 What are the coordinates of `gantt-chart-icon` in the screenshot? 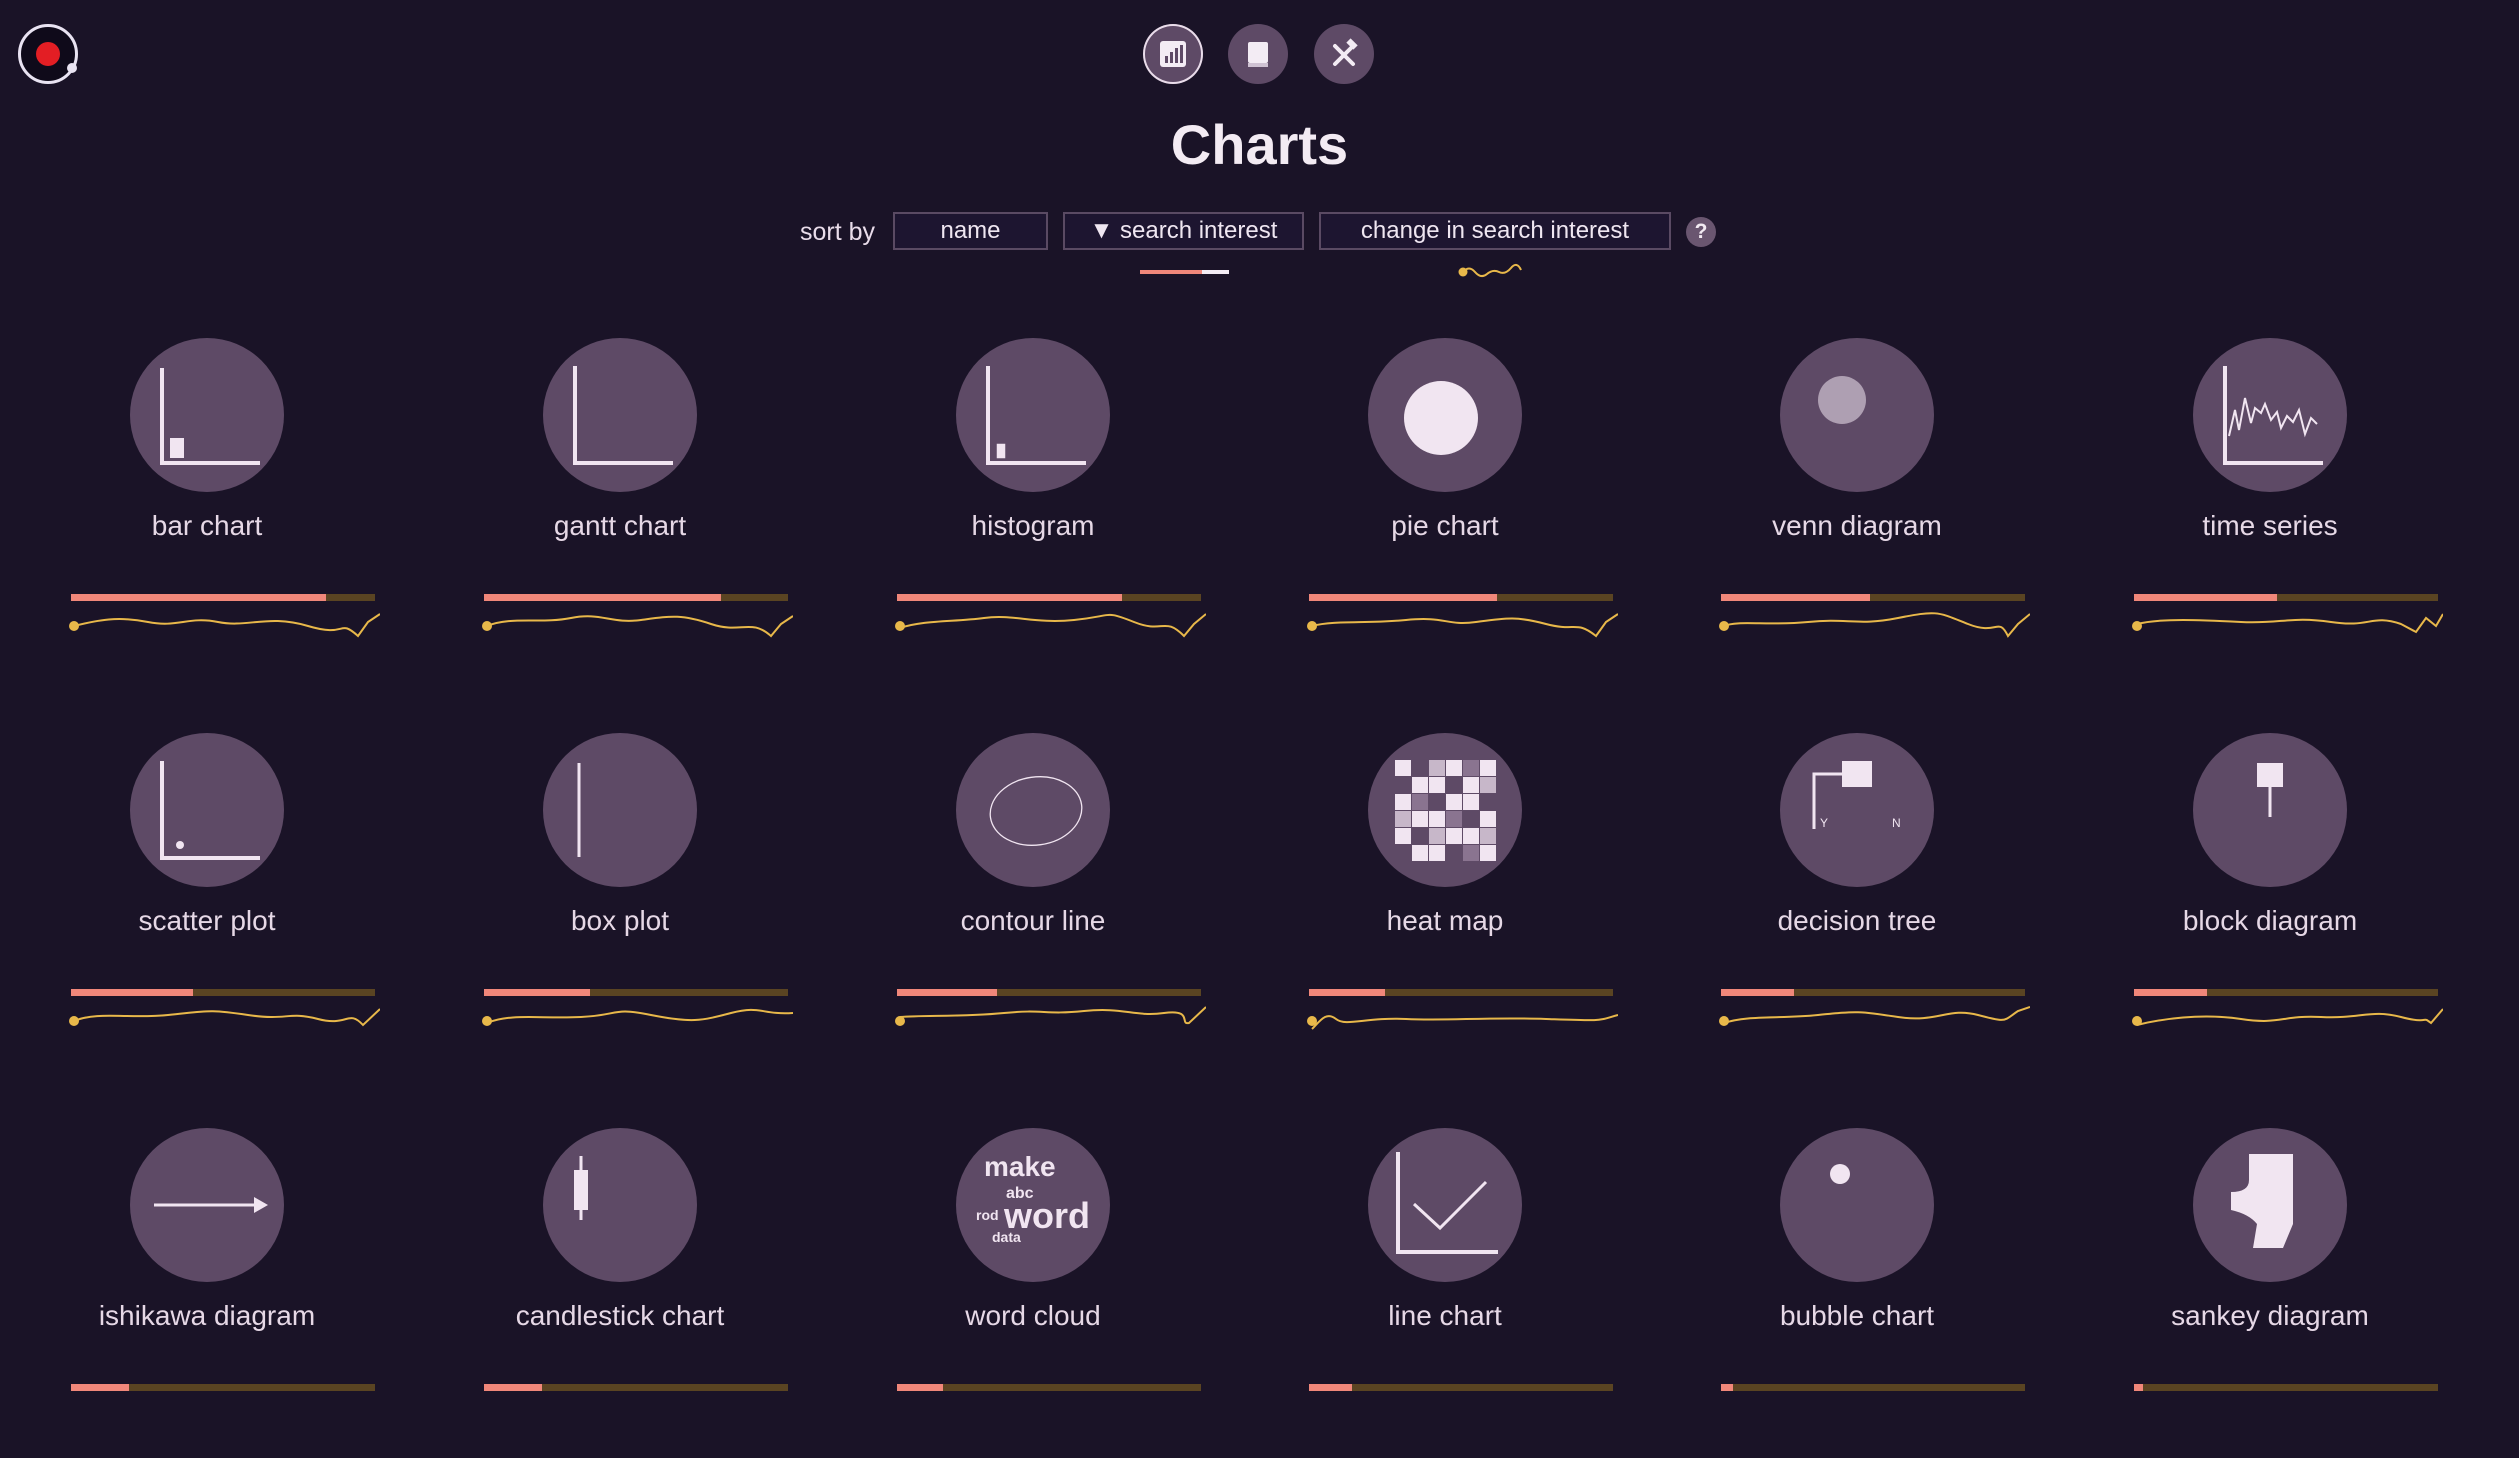 It's located at (620, 415).